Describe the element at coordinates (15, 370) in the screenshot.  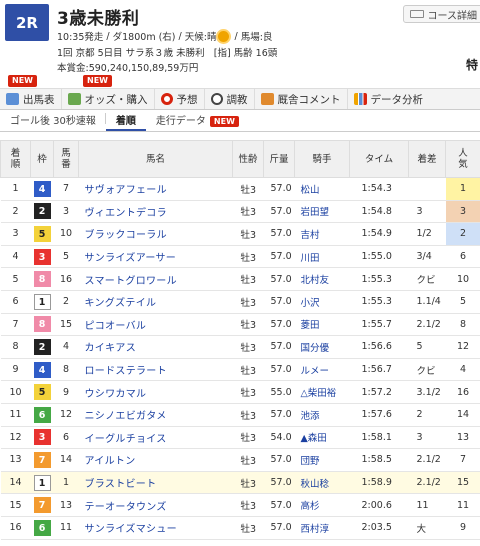
I see `rank: 9` at that location.